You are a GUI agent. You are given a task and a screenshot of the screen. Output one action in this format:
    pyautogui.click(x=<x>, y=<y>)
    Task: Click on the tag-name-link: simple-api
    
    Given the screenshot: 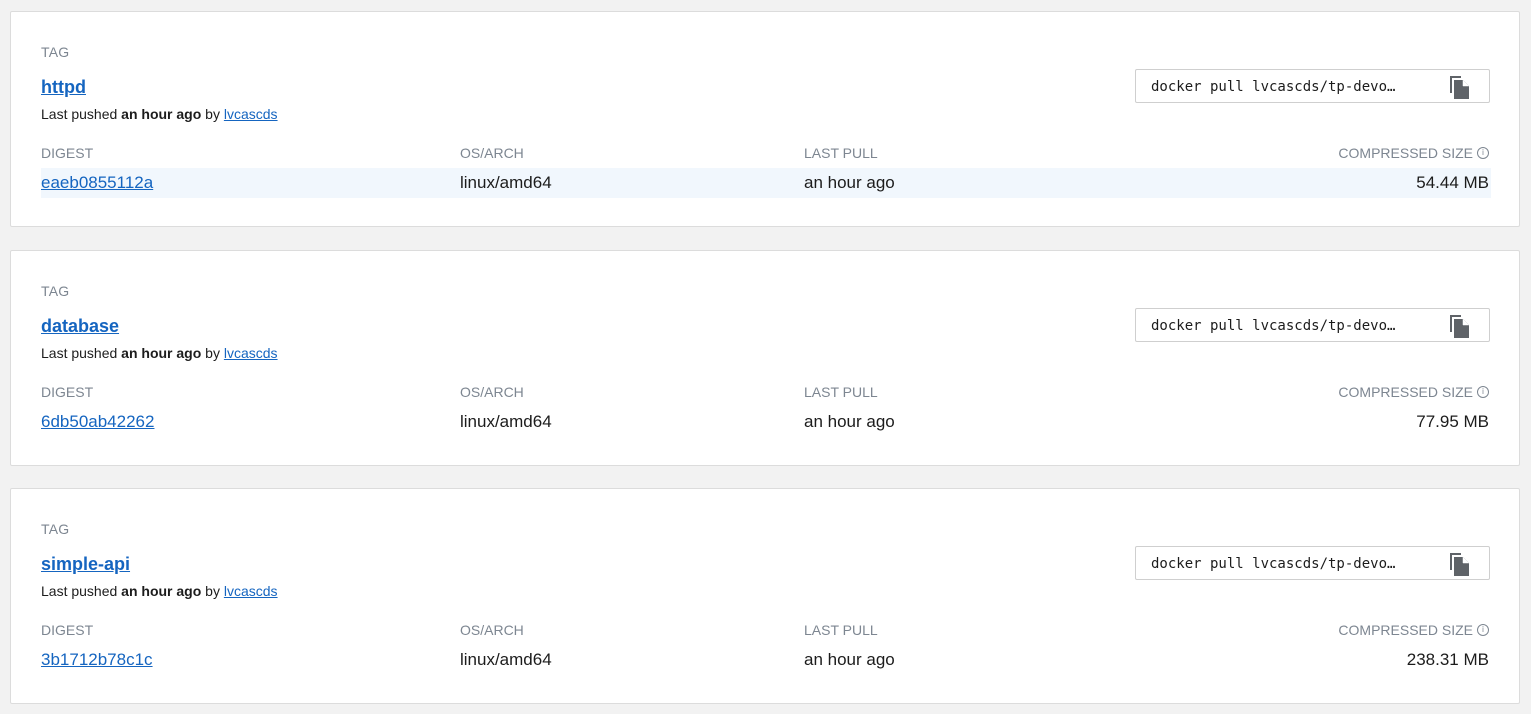 What is the action you would take?
    pyautogui.click(x=85, y=564)
    